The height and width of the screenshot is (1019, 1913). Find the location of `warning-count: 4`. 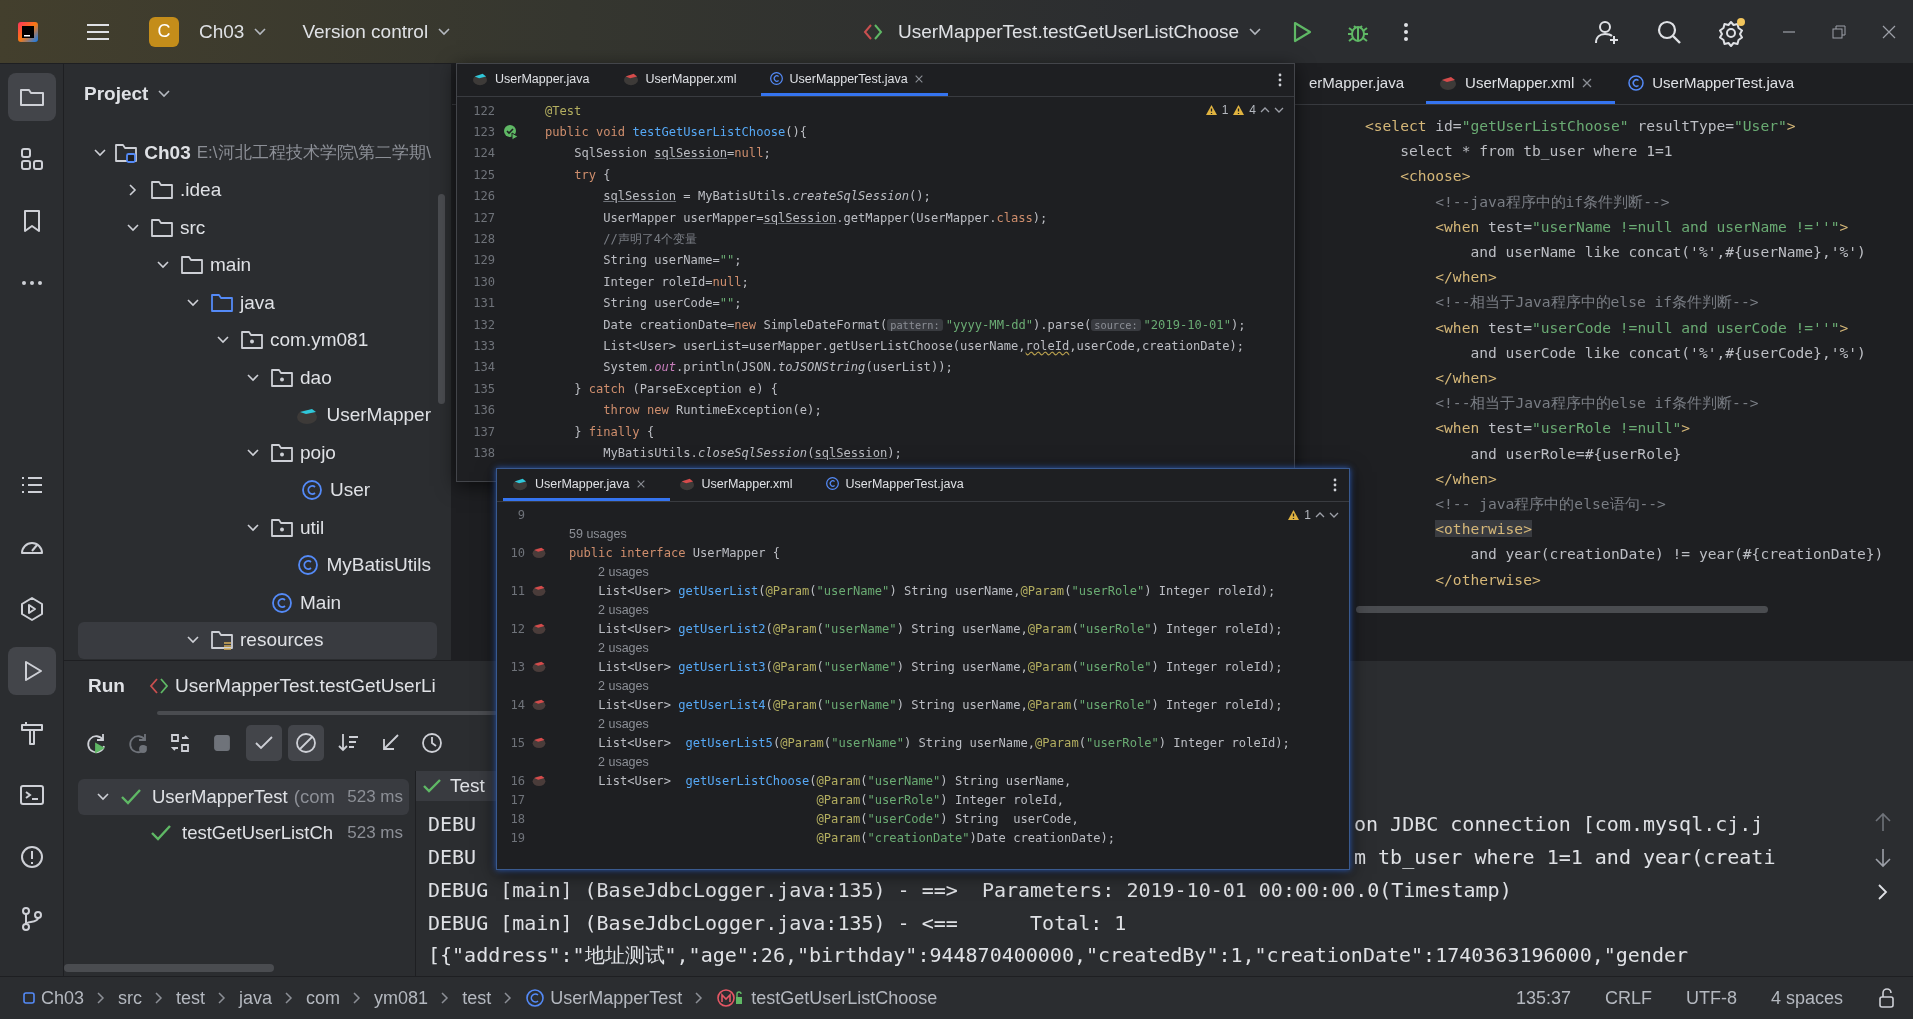

warning-count: 4 is located at coordinates (1252, 110).